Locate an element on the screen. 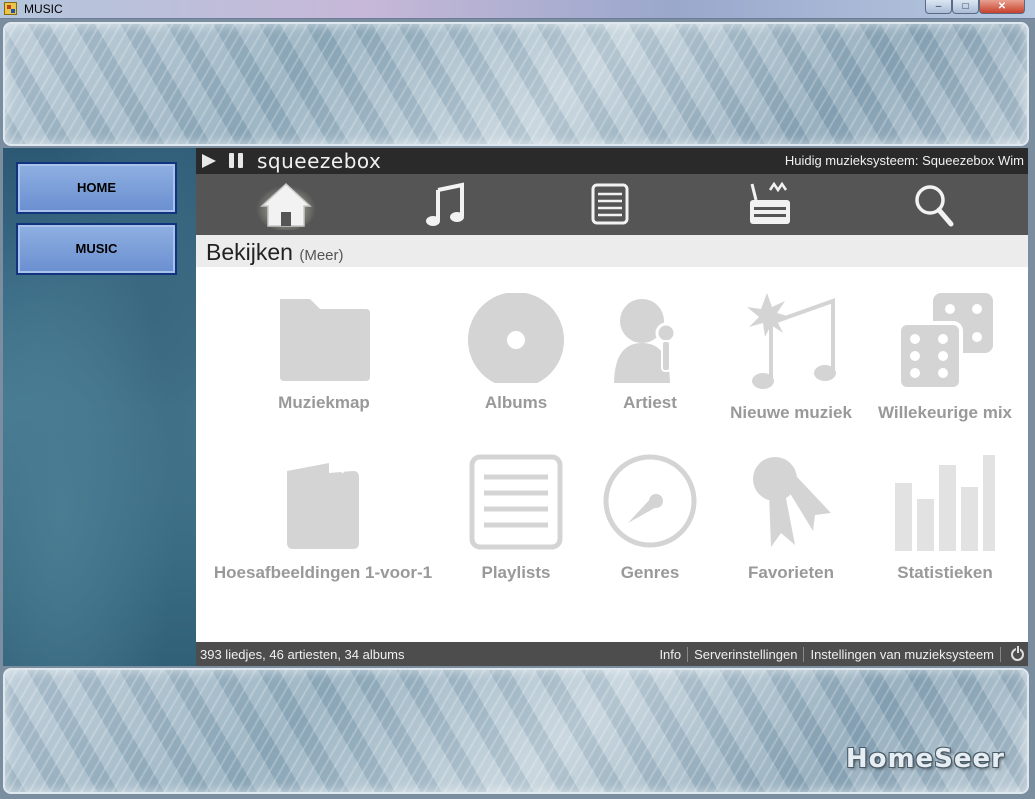  radio-icon is located at coordinates (772, 205).